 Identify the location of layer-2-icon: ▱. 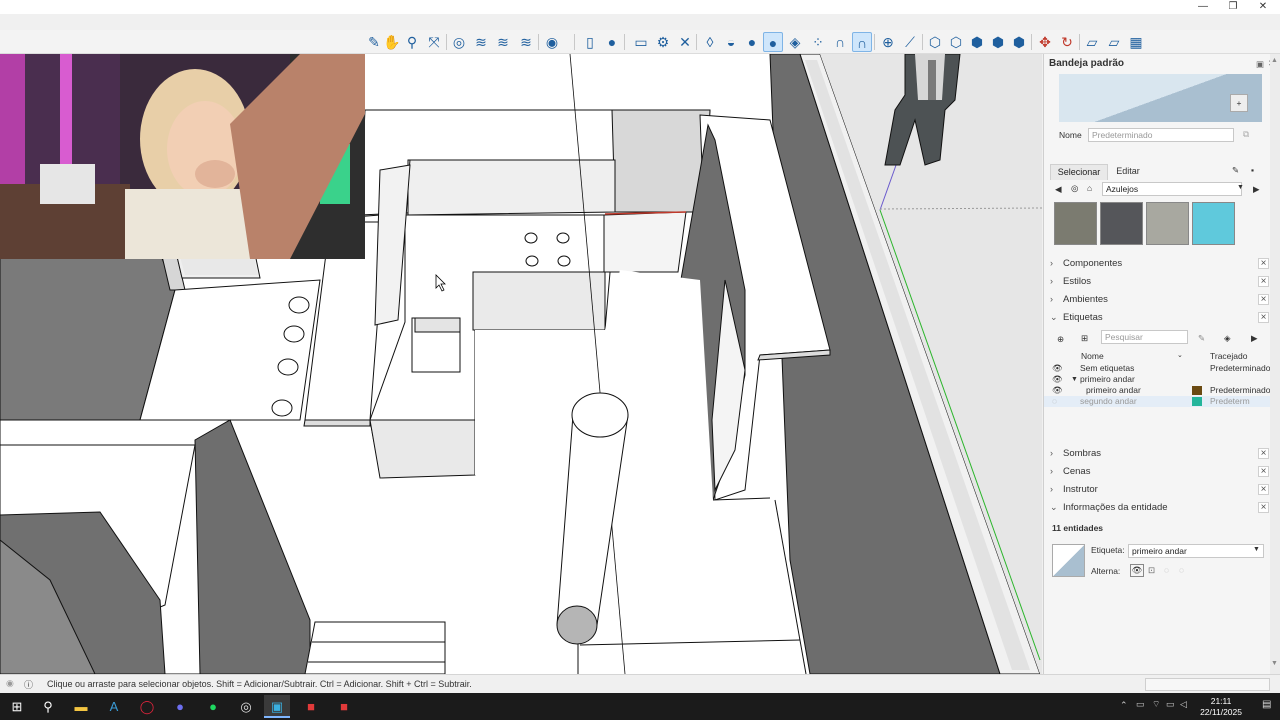
(1114, 42).